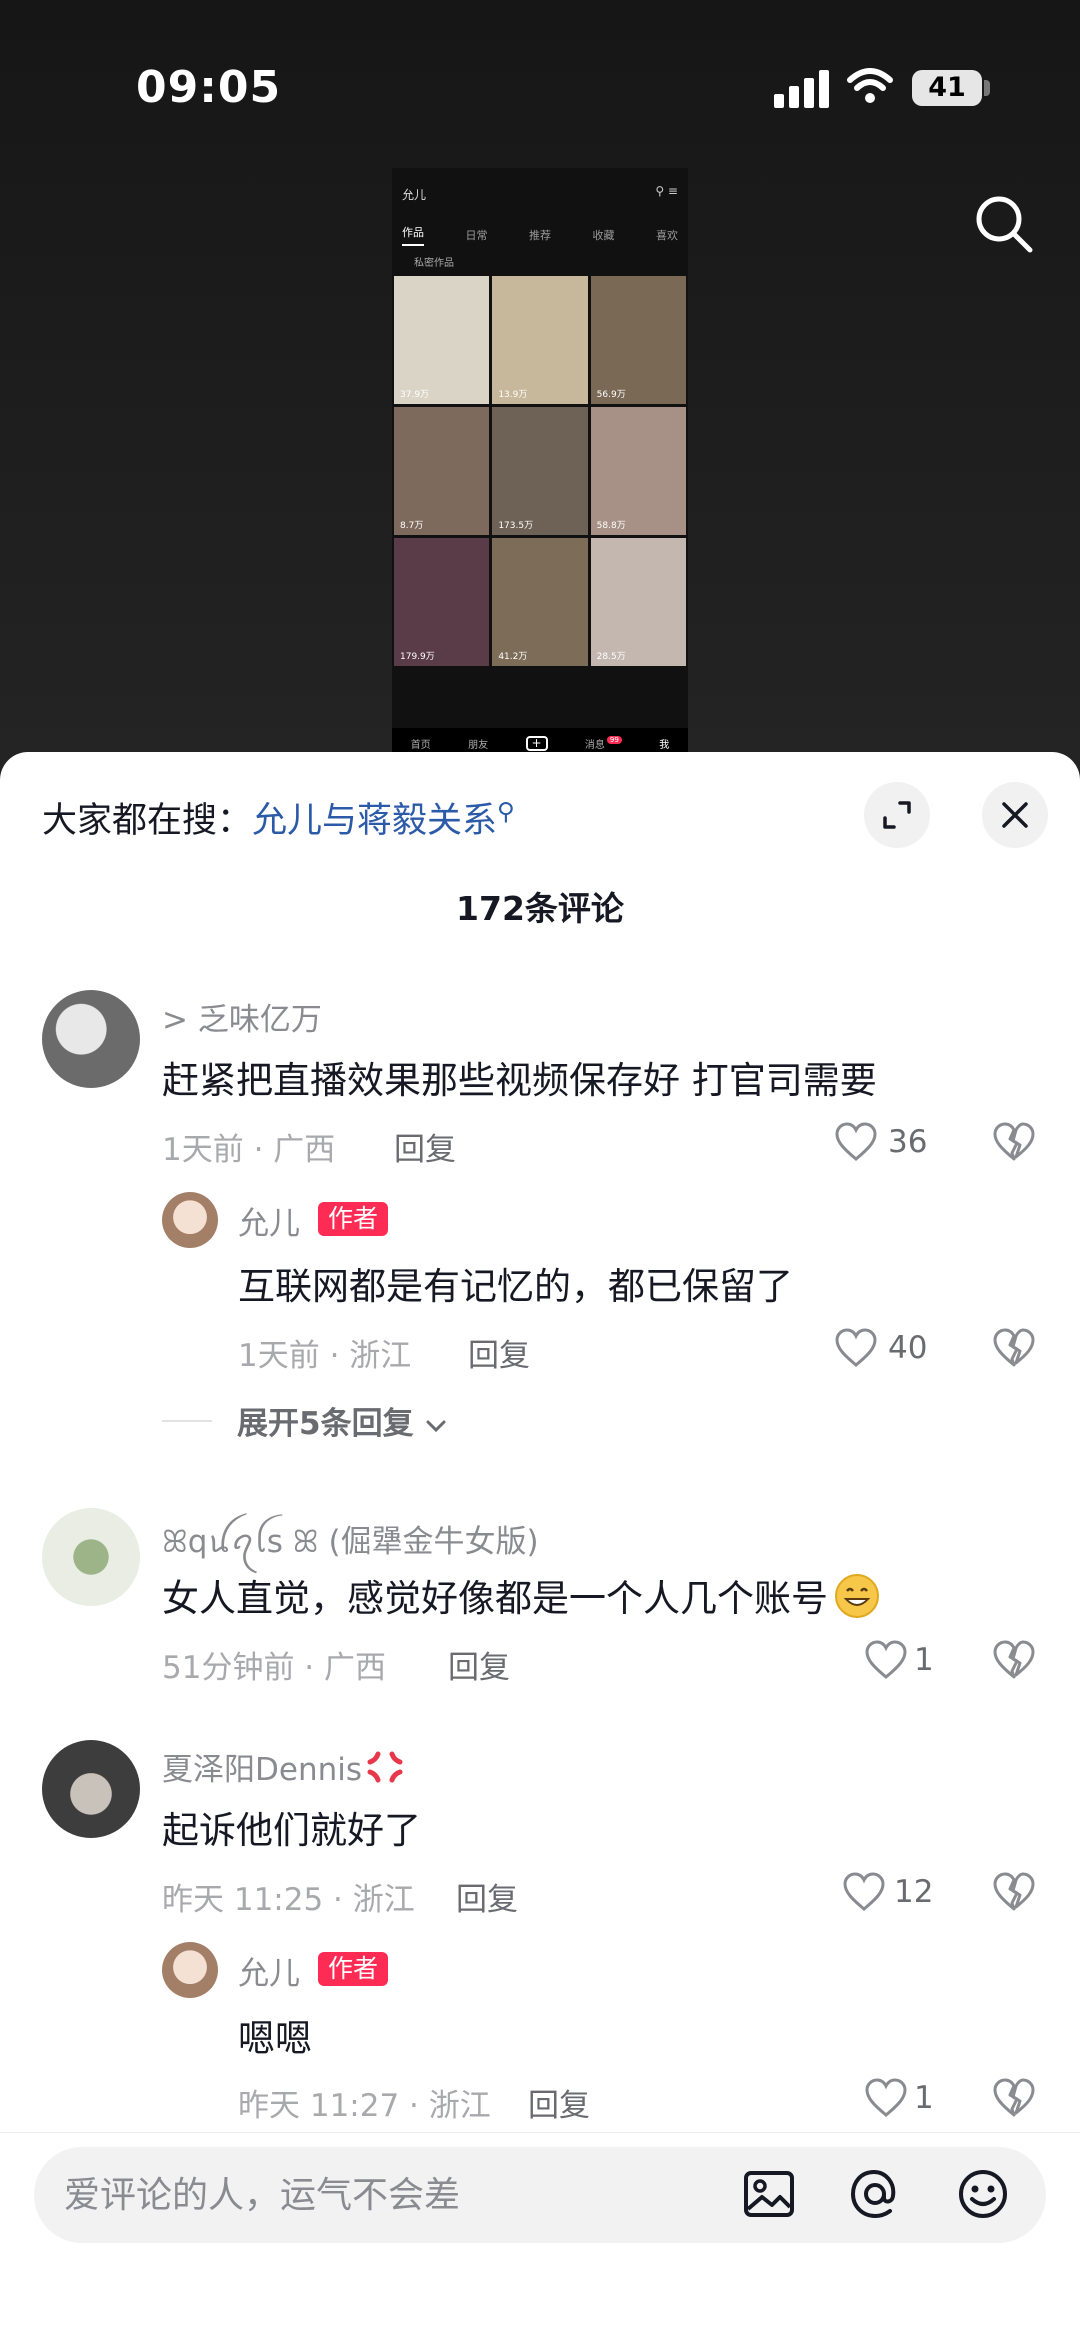 This screenshot has height=2348, width=1080. What do you see at coordinates (436, 1426) in the screenshot?
I see `chevron-down-icon` at bounding box center [436, 1426].